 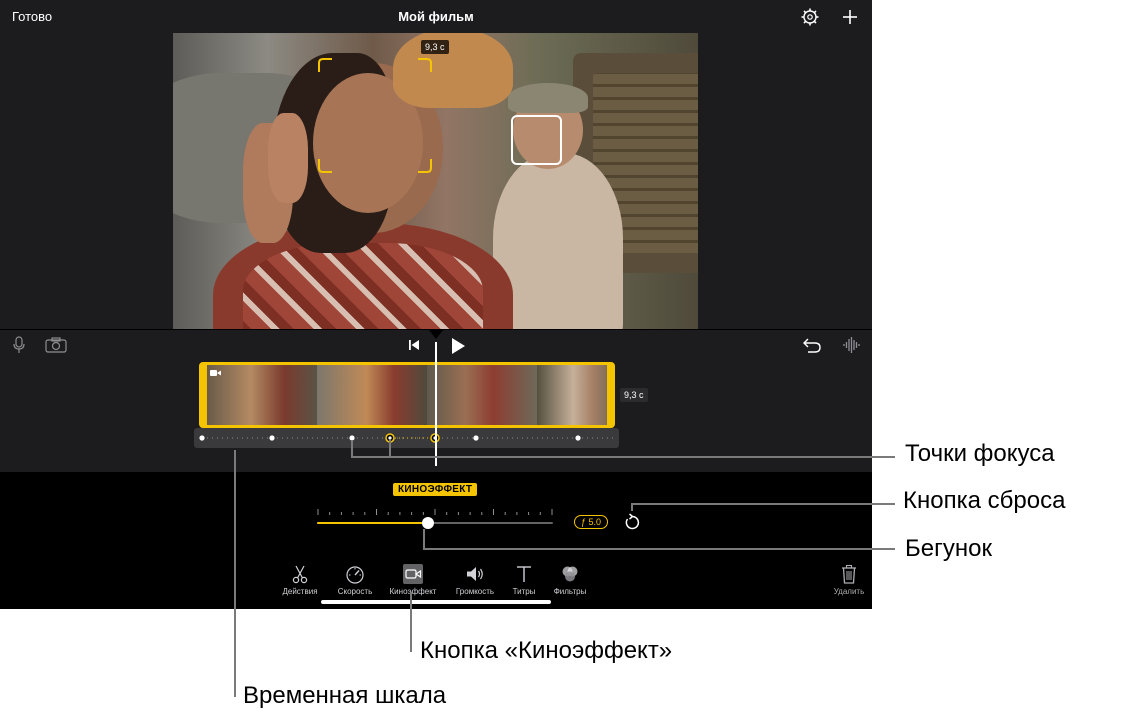 I want to click on actions-label: Действия, so click(x=300, y=591).